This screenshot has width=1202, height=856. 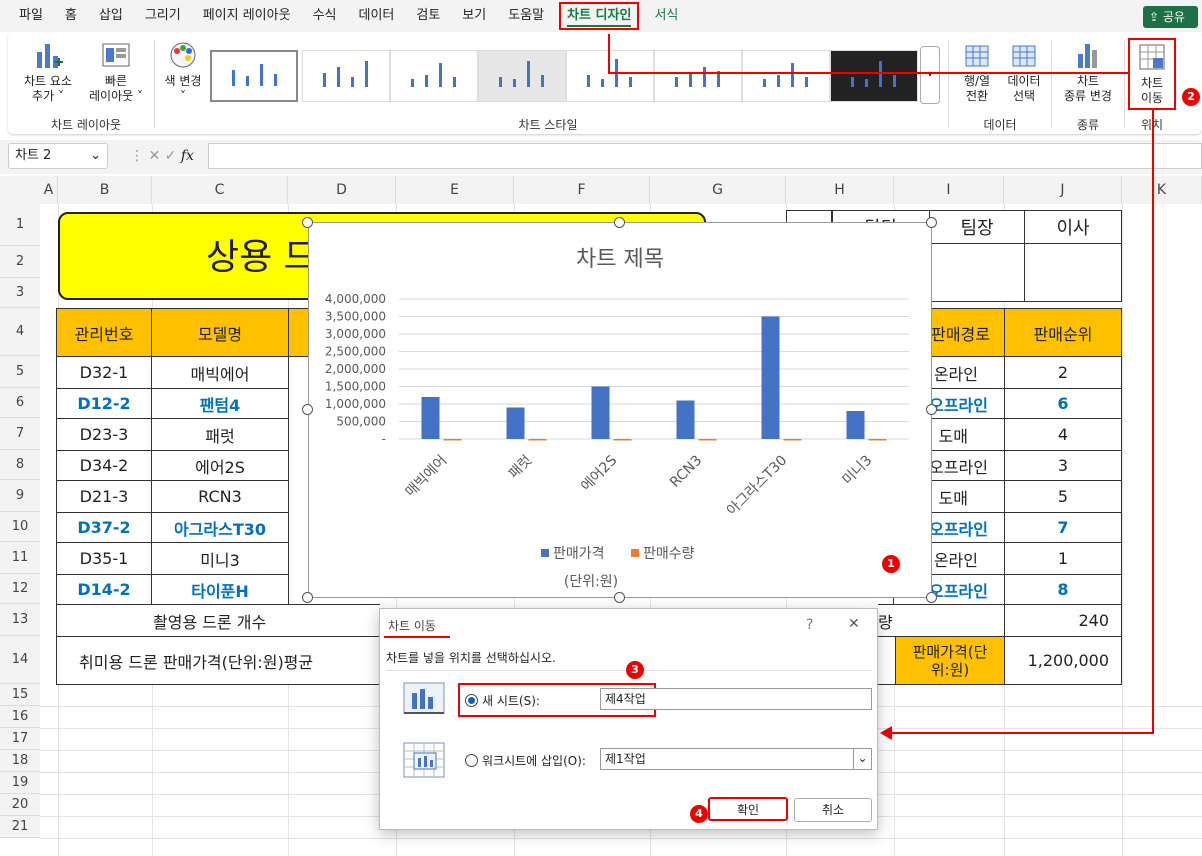 What do you see at coordinates (20, 783) in the screenshot?
I see `row-header-19: 19` at bounding box center [20, 783].